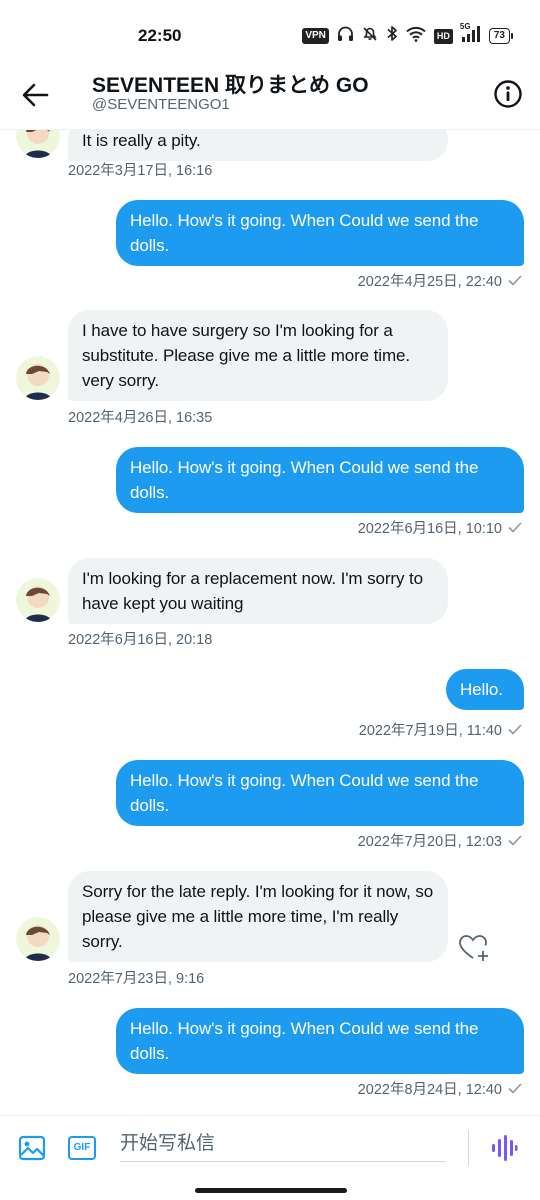  Describe the element at coordinates (416, 36) in the screenshot. I see `wifi-icon` at that location.